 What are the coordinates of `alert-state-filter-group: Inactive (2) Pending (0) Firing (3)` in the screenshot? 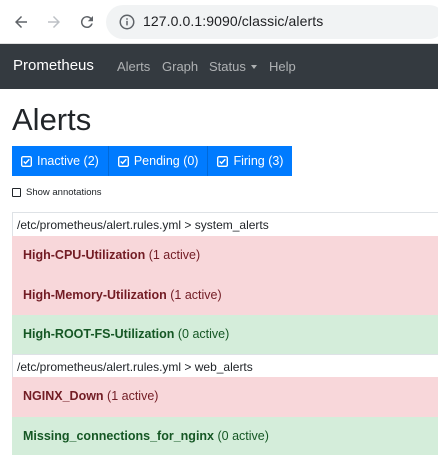 It's located at (152, 161).